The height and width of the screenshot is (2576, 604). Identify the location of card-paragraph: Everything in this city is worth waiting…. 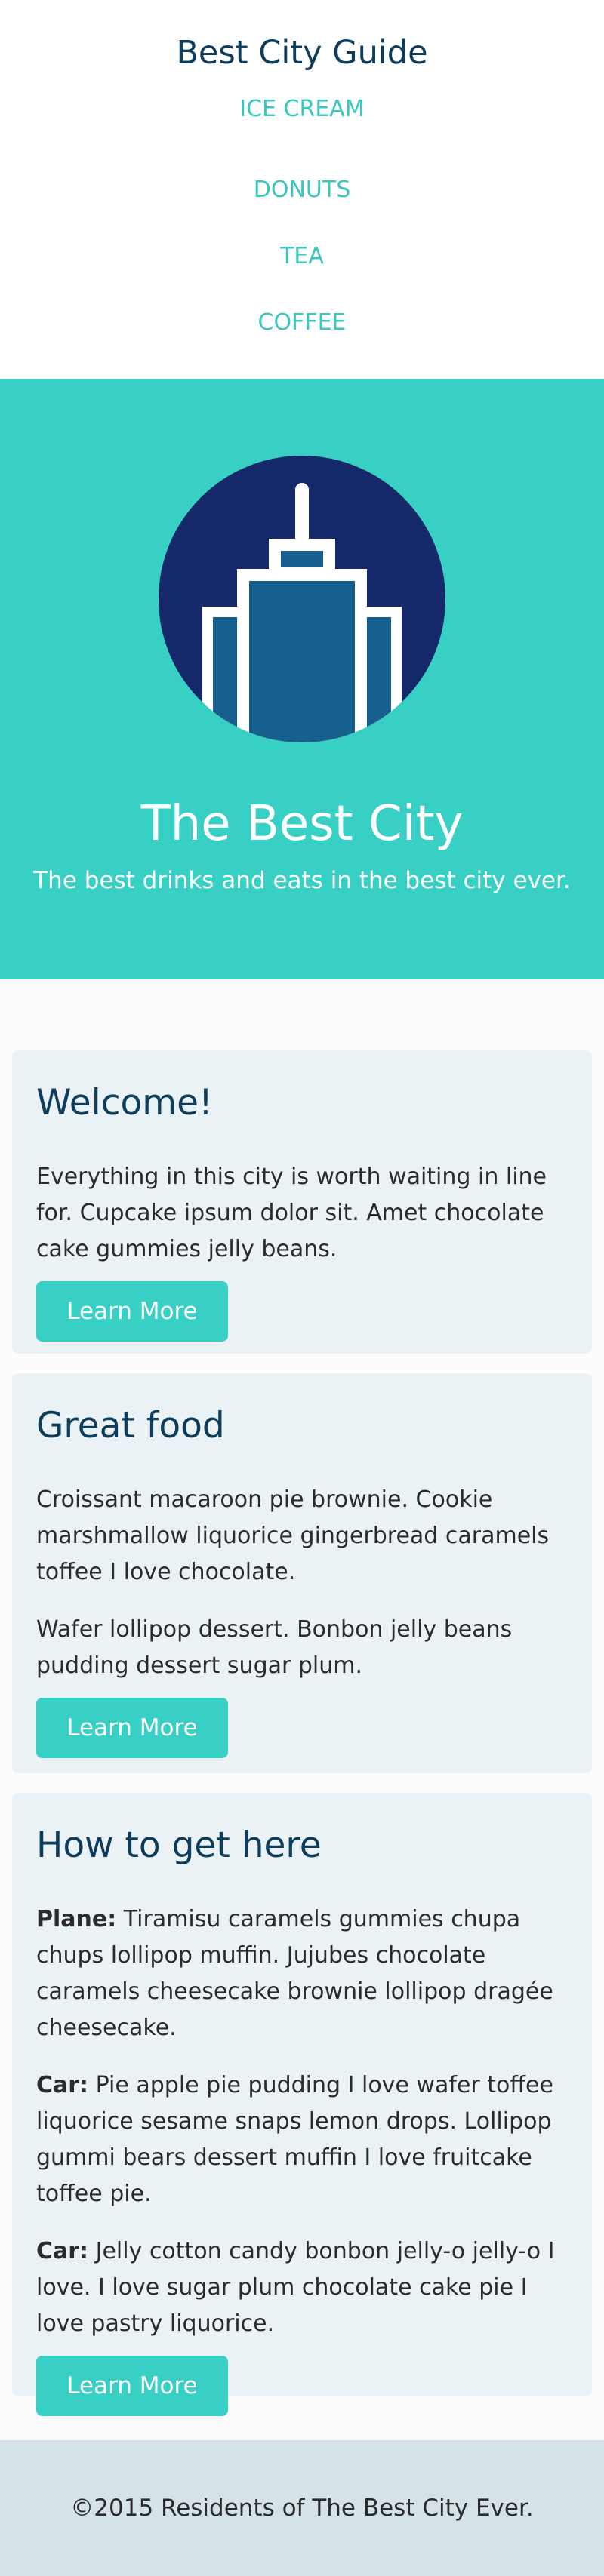
(302, 1213).